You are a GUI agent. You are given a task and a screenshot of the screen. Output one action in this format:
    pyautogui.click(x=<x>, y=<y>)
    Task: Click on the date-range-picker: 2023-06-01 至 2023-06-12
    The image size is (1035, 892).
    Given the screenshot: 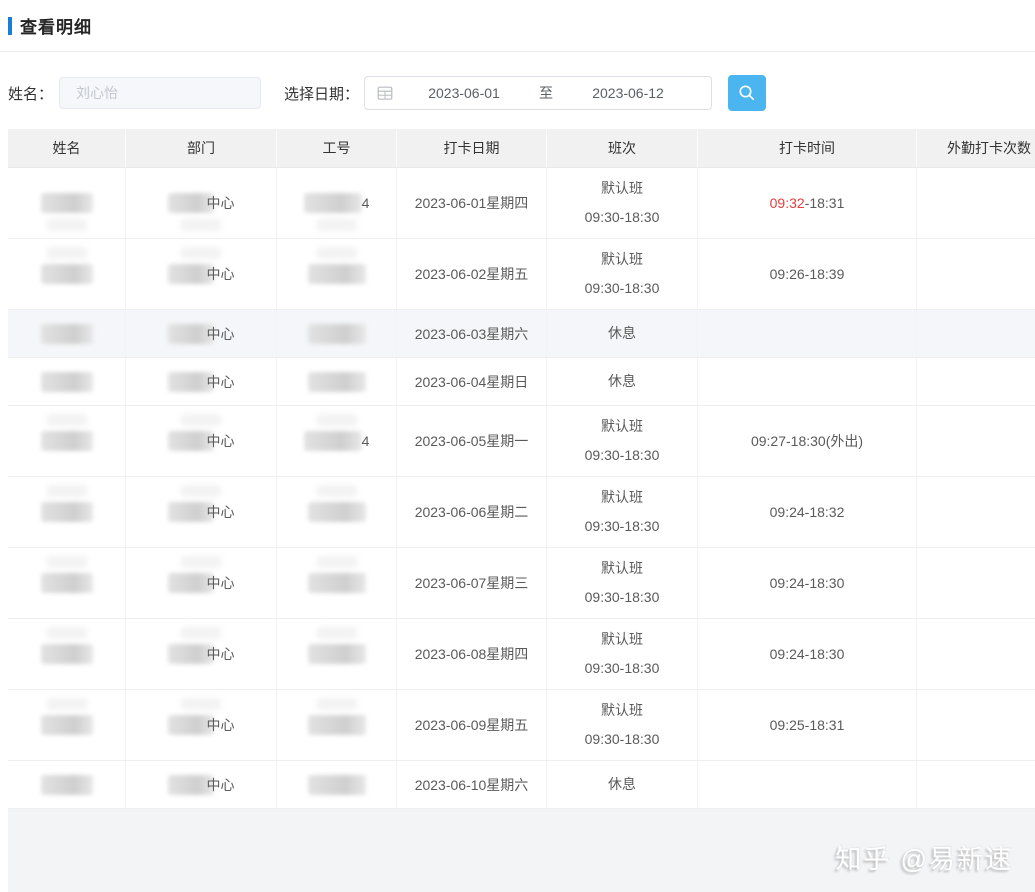 What is the action you would take?
    pyautogui.click(x=538, y=93)
    